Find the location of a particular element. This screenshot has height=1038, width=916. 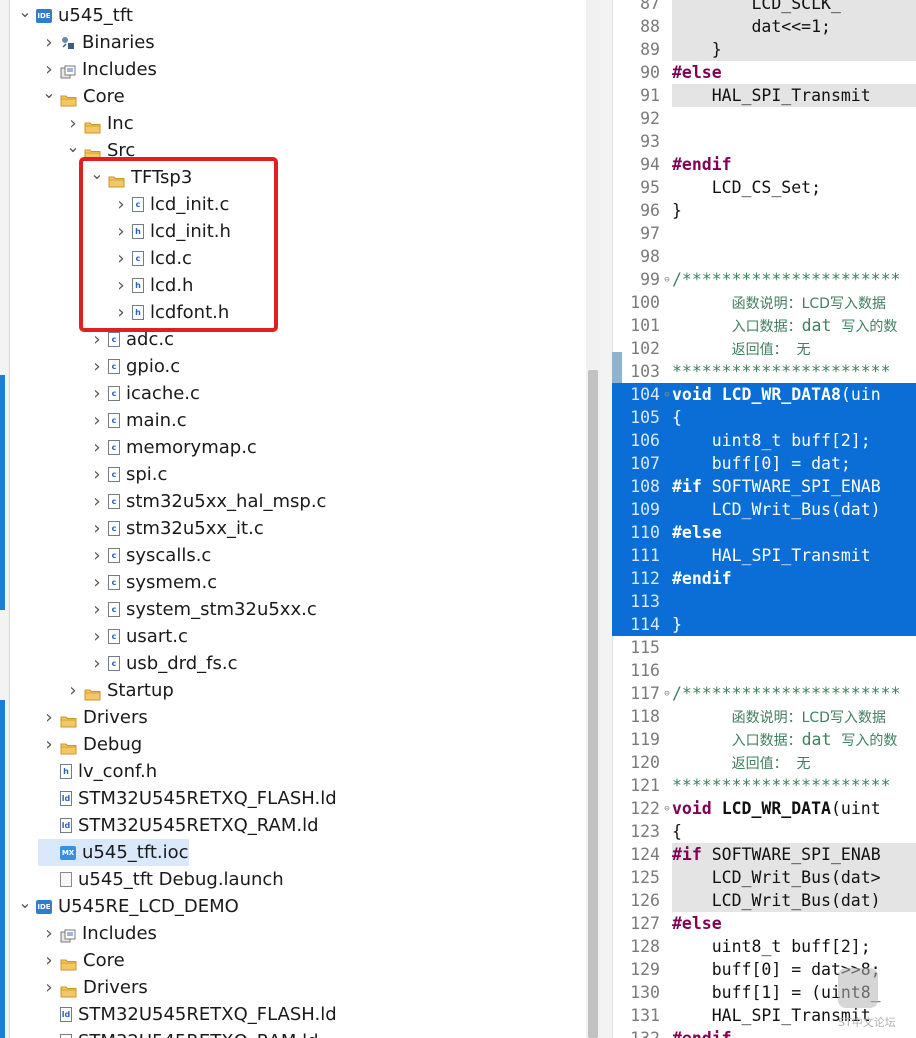

tree-item: lv_conf.h is located at coordinates (97, 771).